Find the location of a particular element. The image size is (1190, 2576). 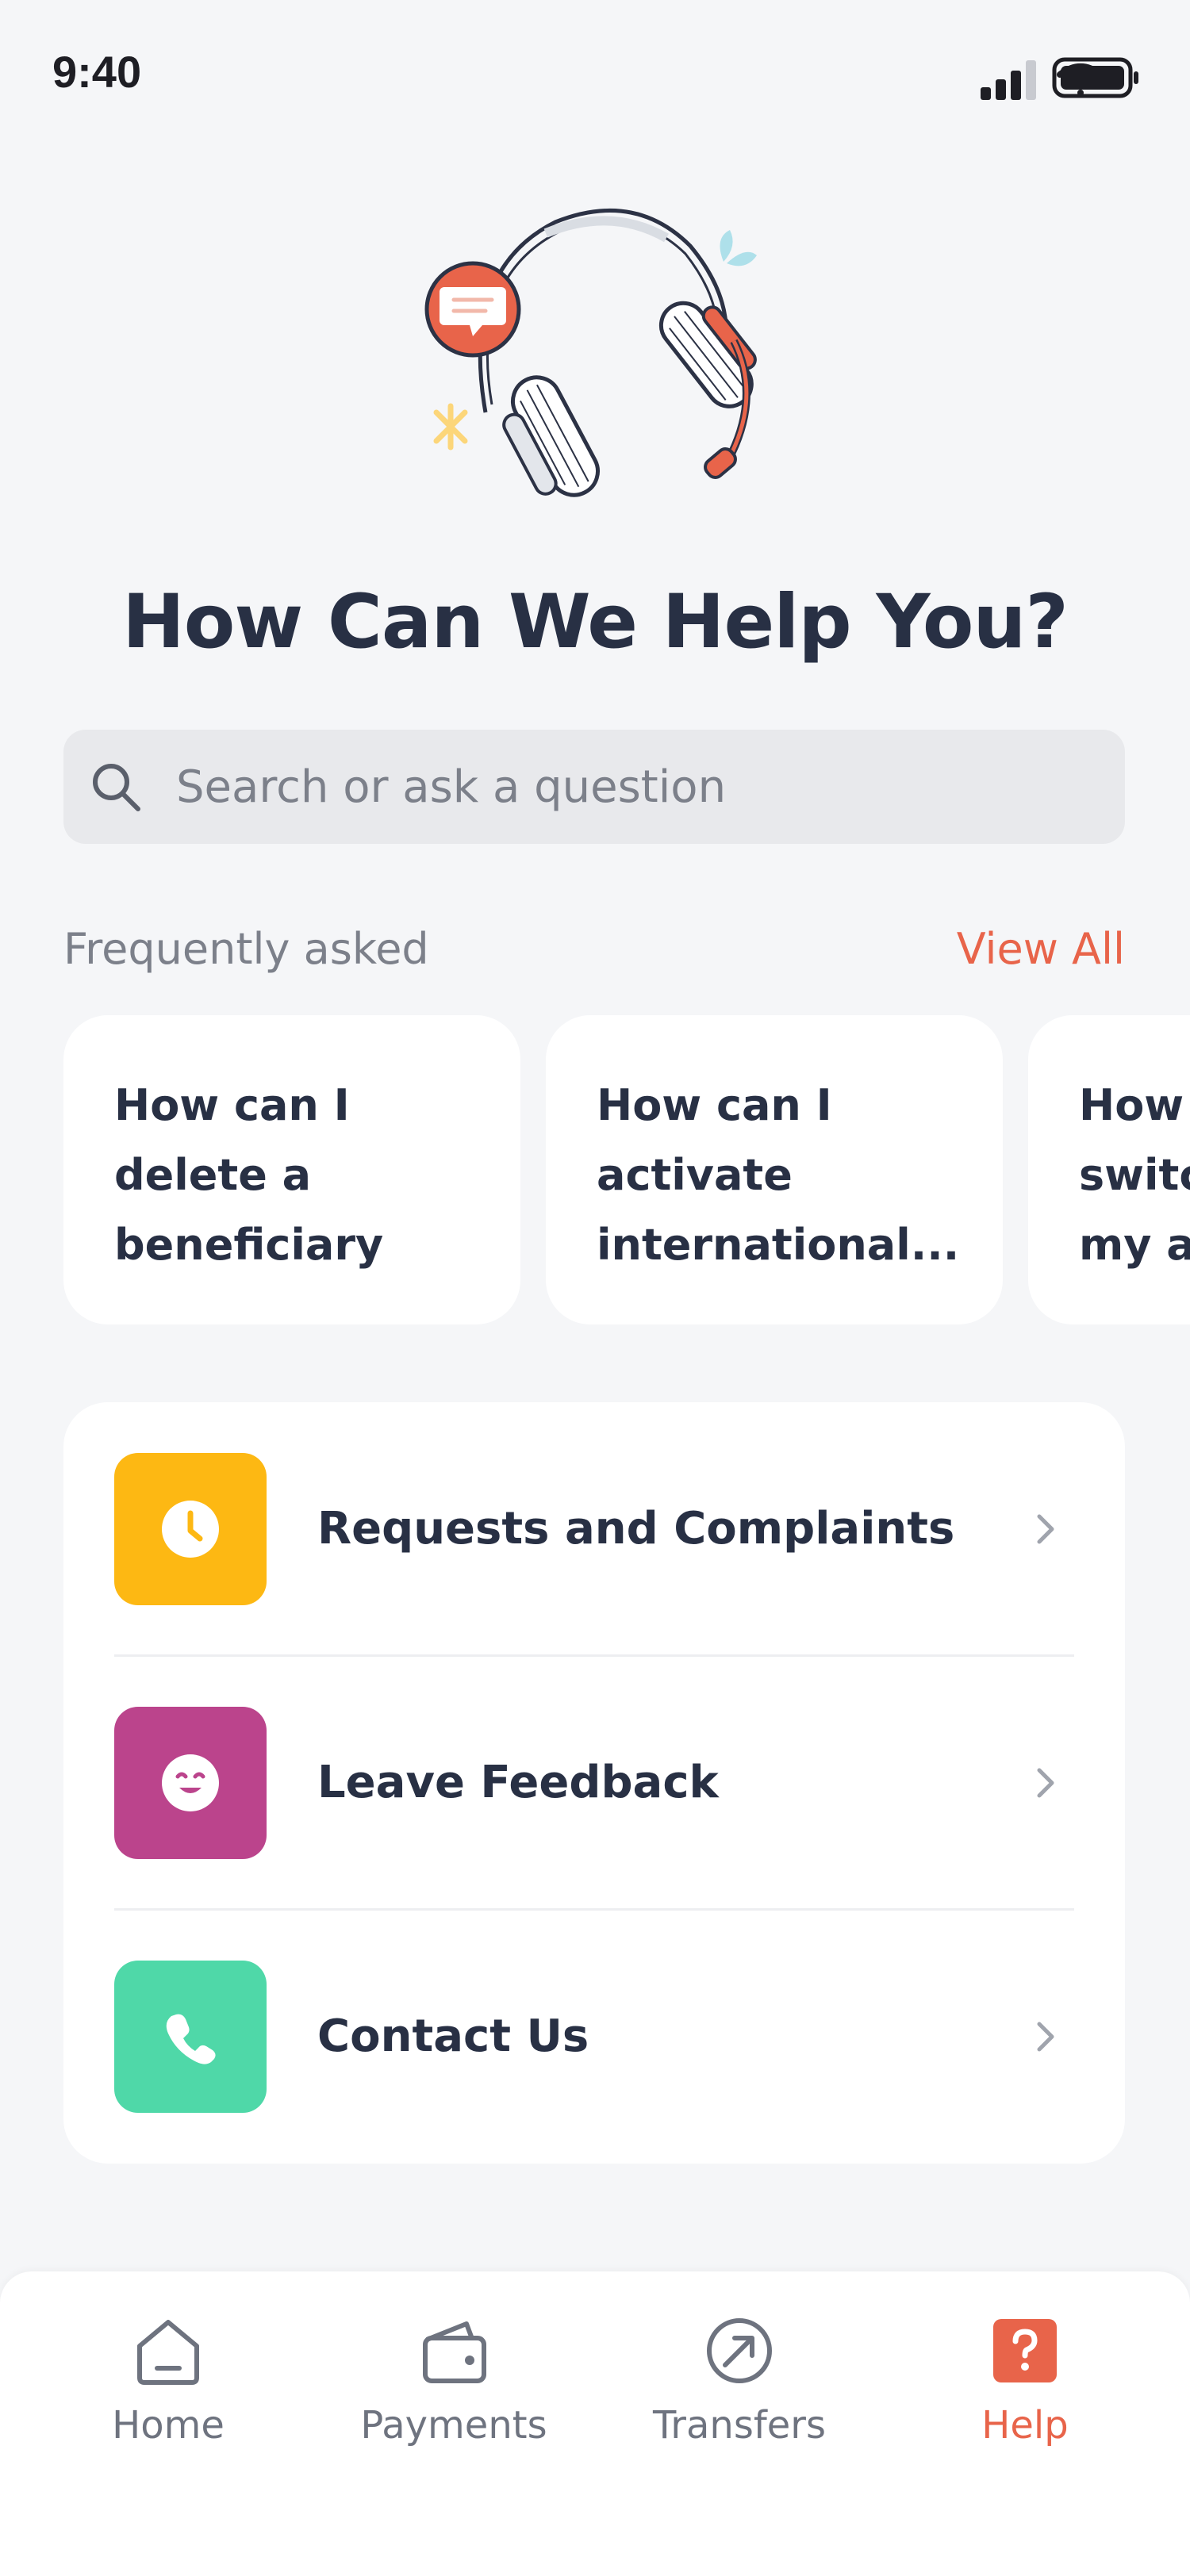

search-bar is located at coordinates (594, 787).